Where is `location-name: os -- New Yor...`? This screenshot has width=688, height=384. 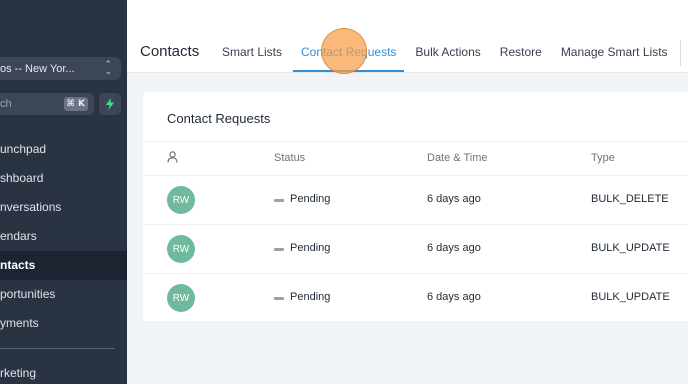 location-name: os -- New Yor... is located at coordinates (37, 68).